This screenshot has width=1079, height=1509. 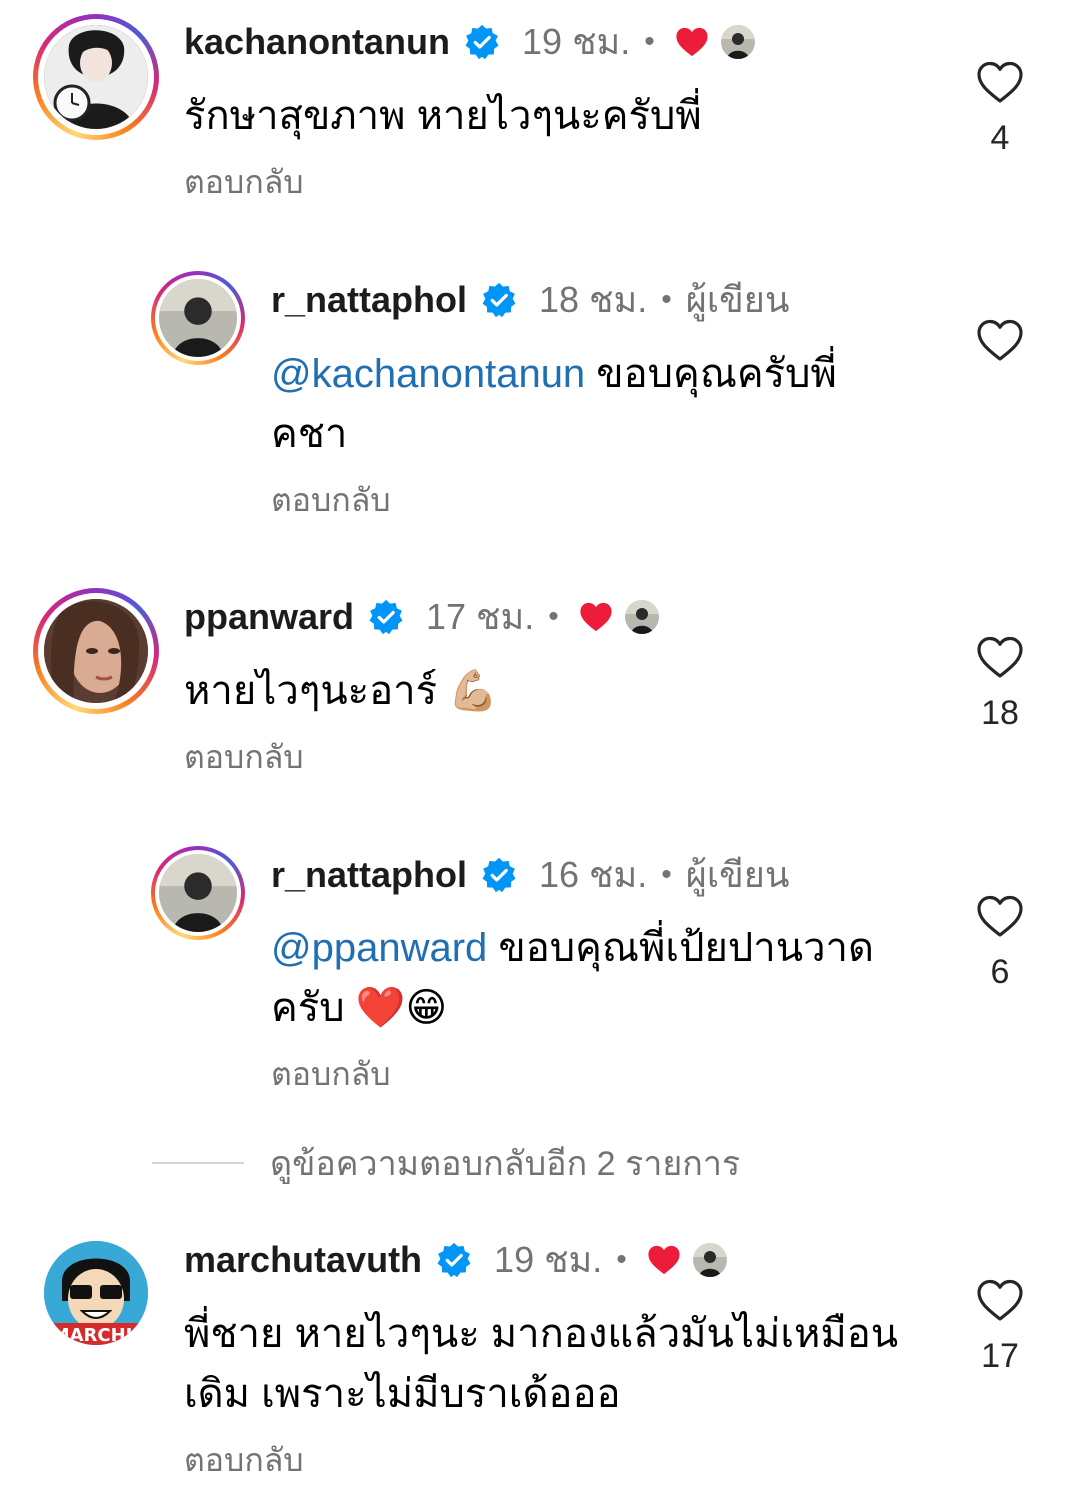 What do you see at coordinates (505, 1164) in the screenshot?
I see `view-more-replies-label: ดูข้อความตอบกลับอีก 2 รายการ` at bounding box center [505, 1164].